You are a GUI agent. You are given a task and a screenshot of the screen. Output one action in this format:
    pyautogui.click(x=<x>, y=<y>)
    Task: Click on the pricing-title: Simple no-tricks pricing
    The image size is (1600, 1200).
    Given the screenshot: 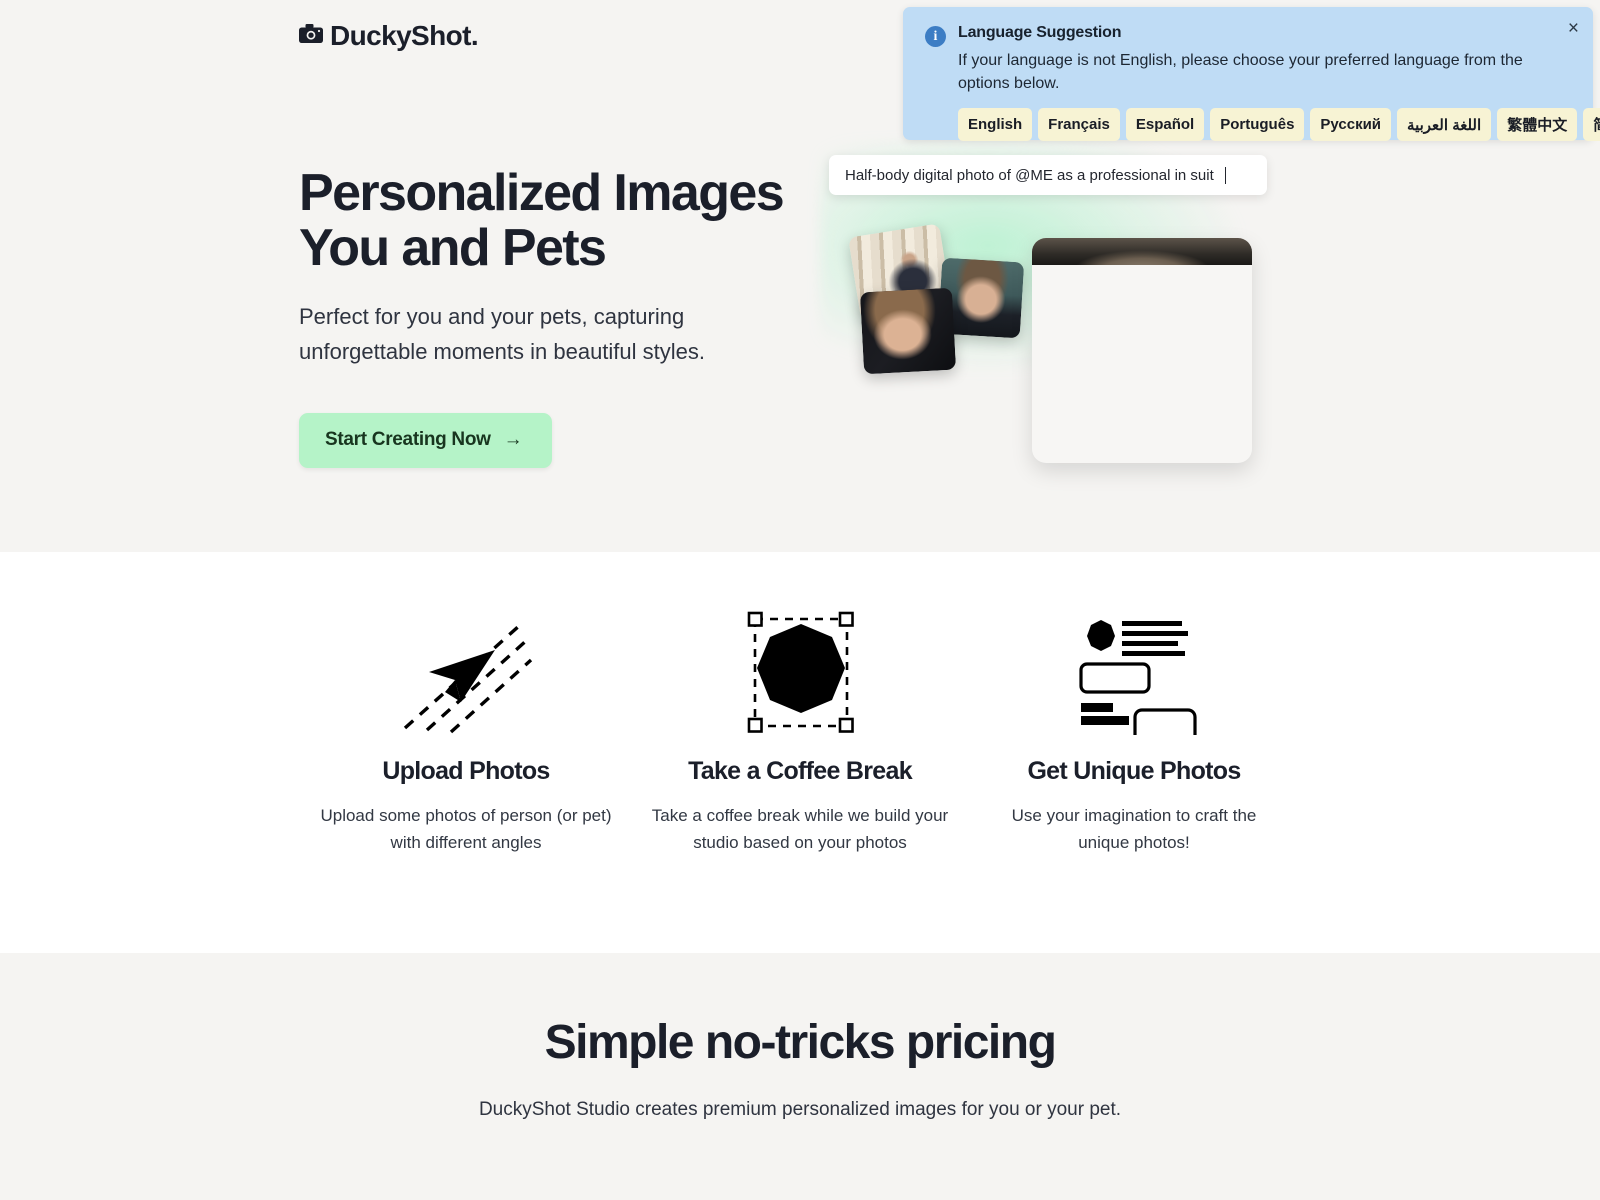 What is the action you would take?
    pyautogui.click(x=800, y=1042)
    